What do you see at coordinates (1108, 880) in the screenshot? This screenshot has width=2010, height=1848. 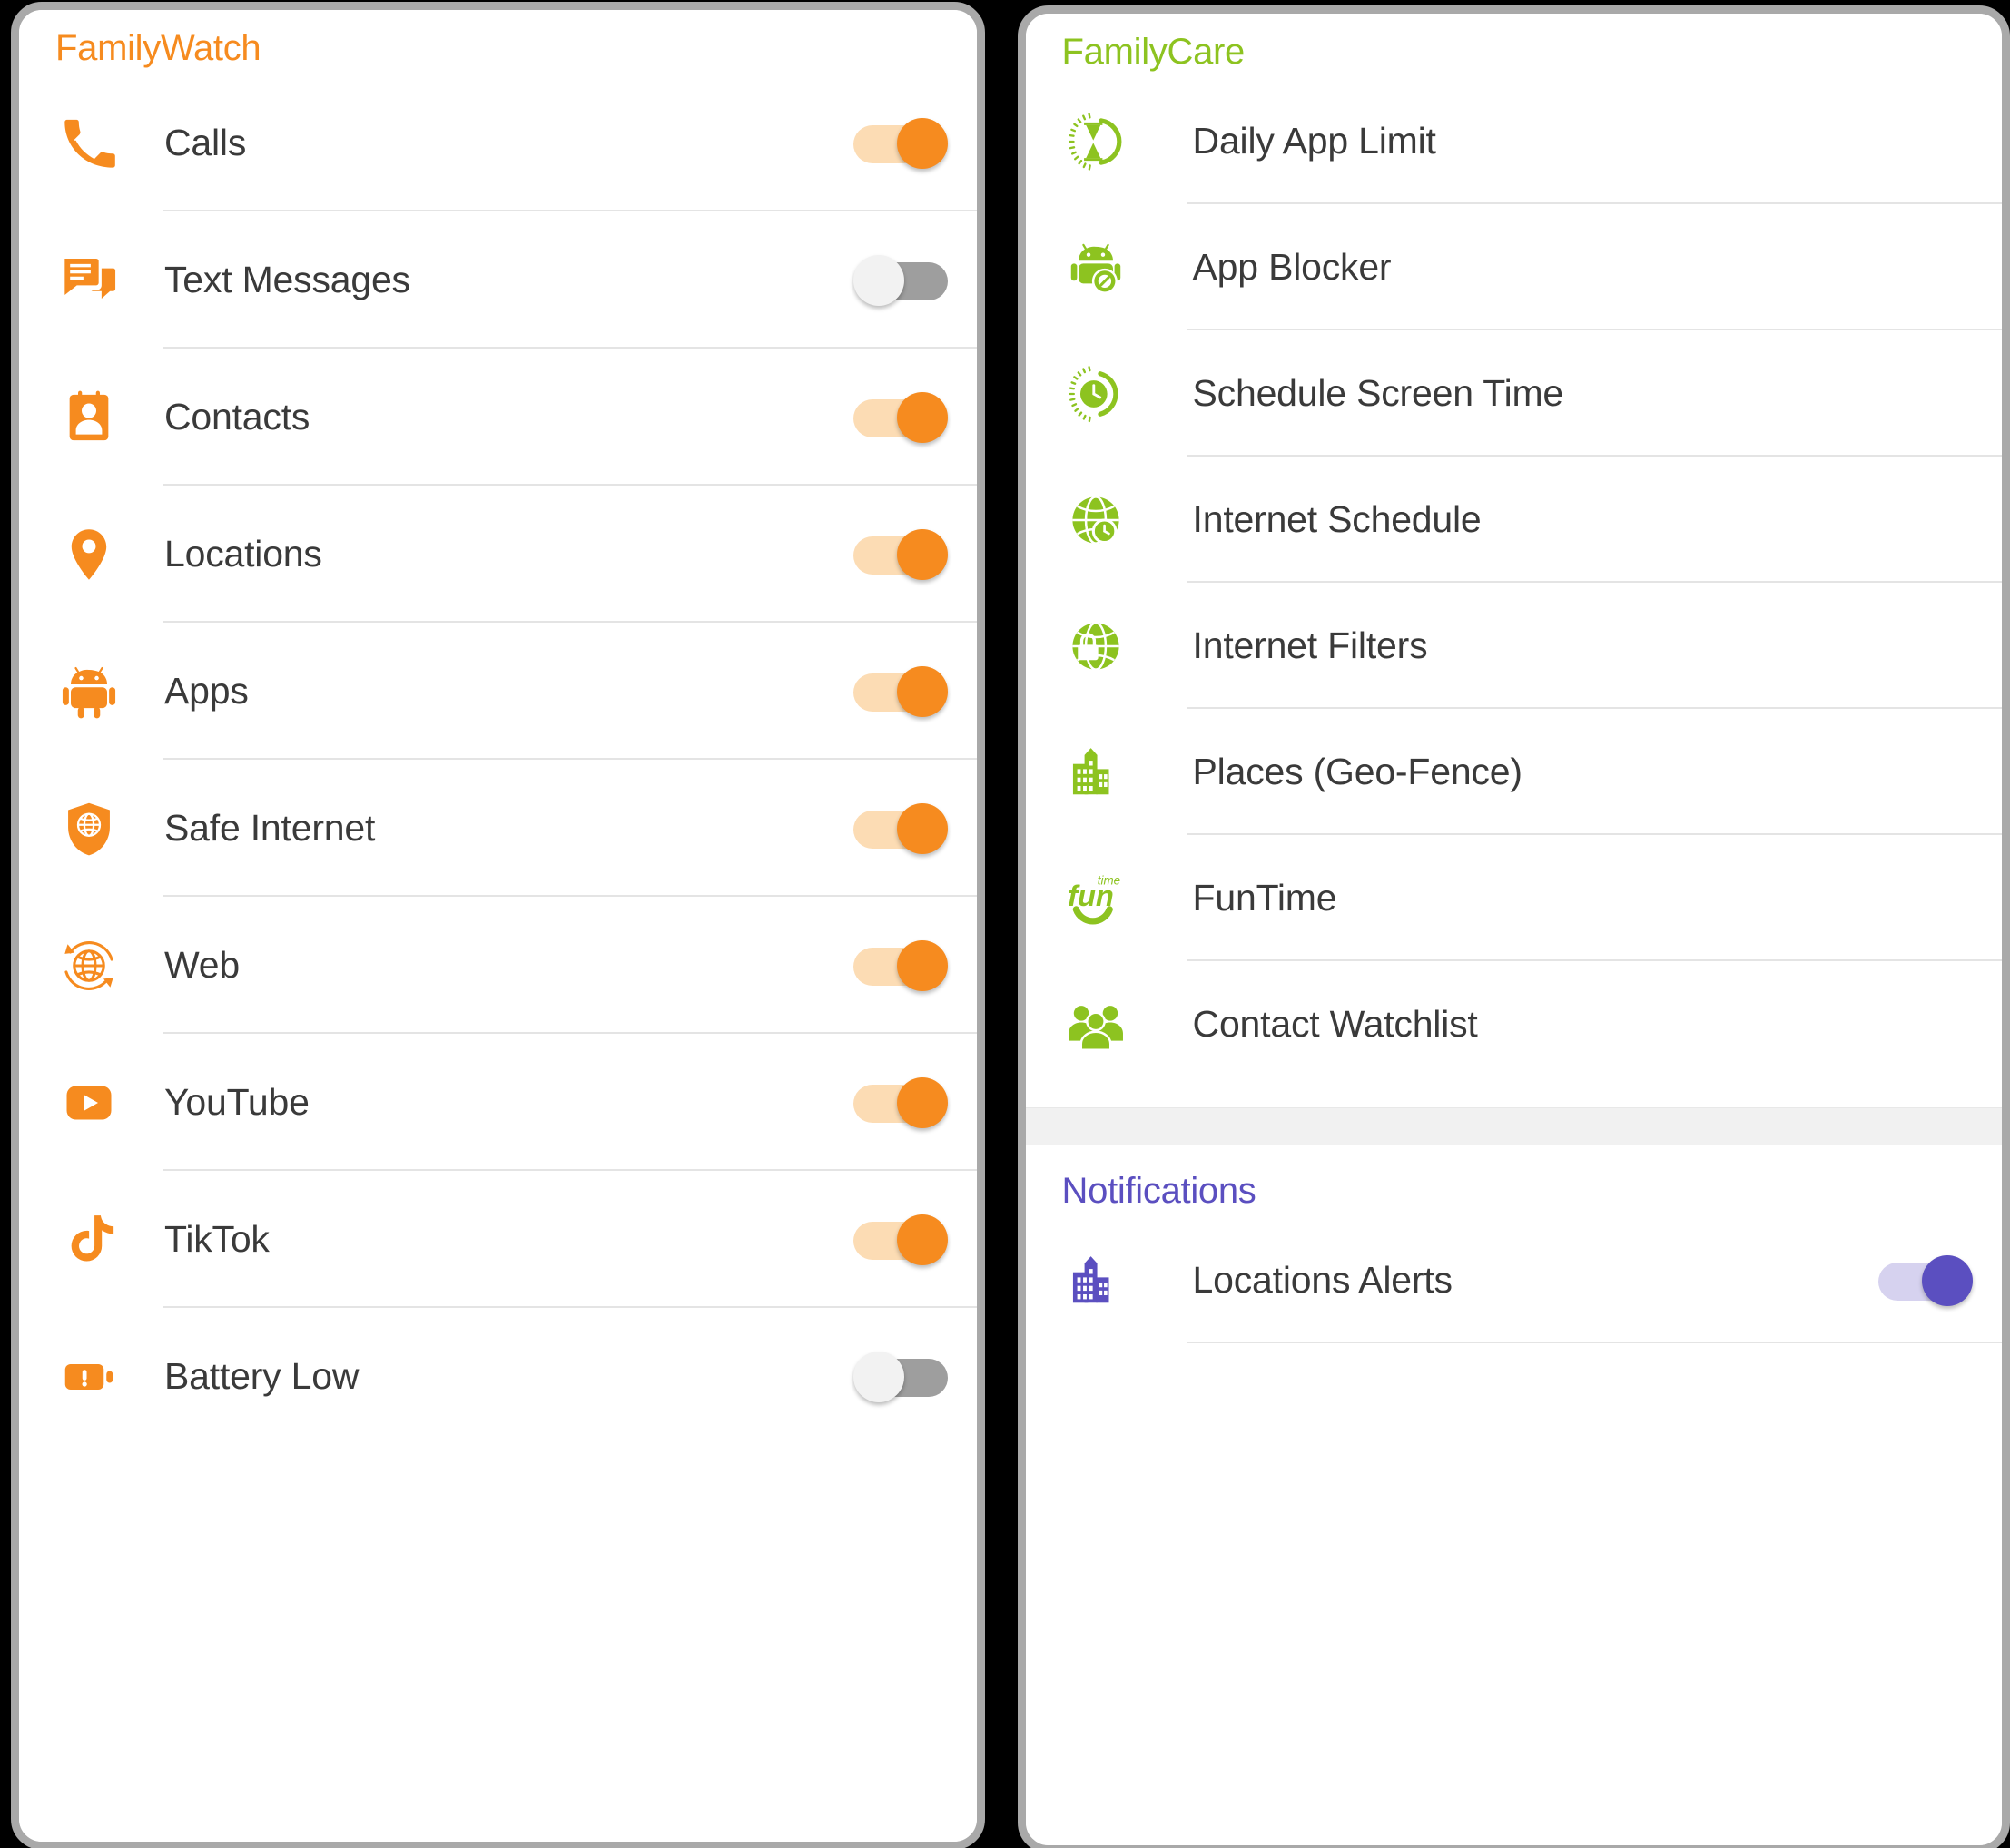 I see `svg-text: time` at bounding box center [1108, 880].